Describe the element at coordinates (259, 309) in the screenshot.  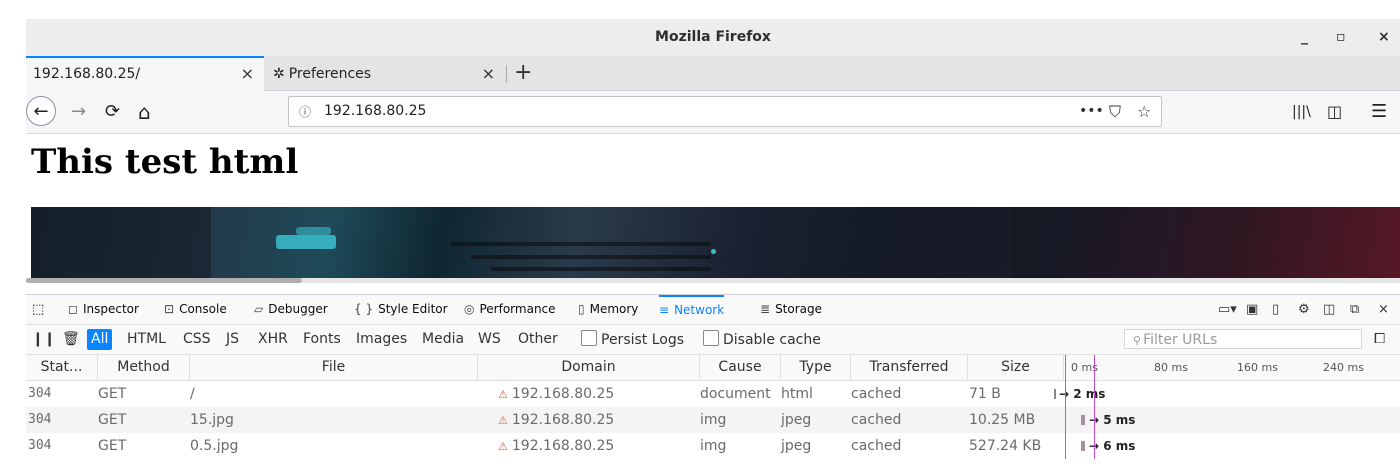
I see `debugger-icon: ▱` at that location.